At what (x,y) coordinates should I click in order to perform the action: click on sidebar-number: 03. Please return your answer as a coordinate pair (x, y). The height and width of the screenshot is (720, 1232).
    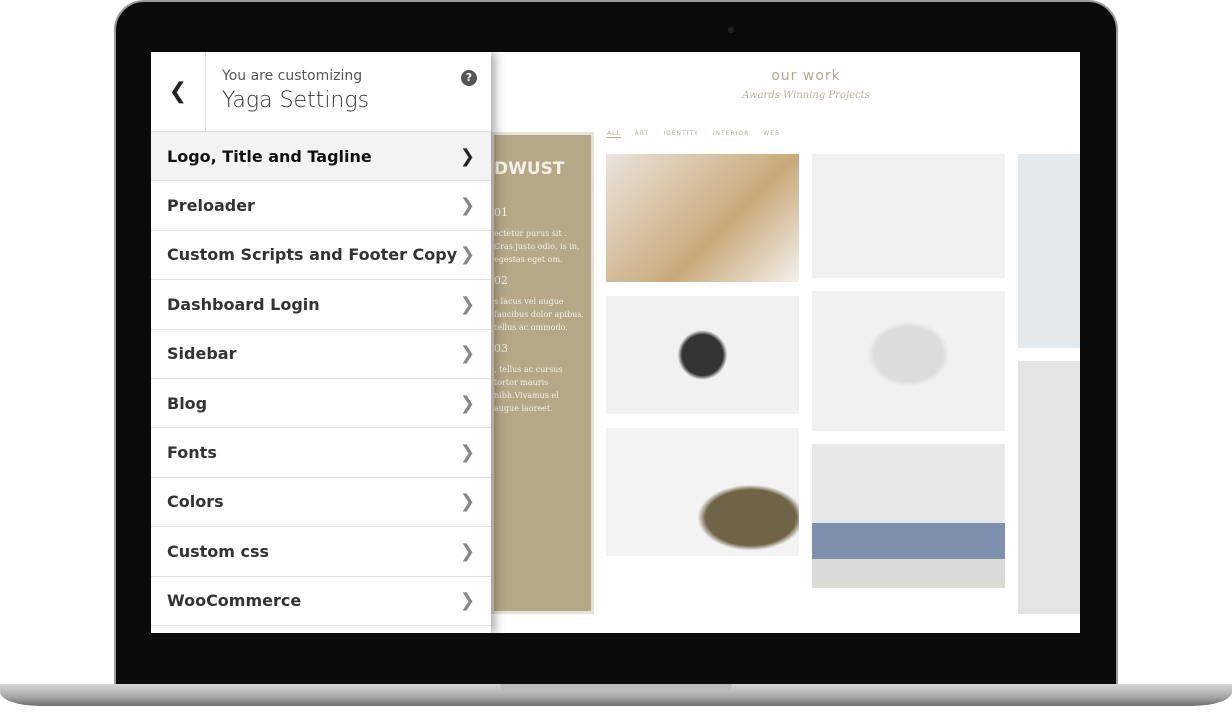
    Looking at the image, I should click on (501, 348).